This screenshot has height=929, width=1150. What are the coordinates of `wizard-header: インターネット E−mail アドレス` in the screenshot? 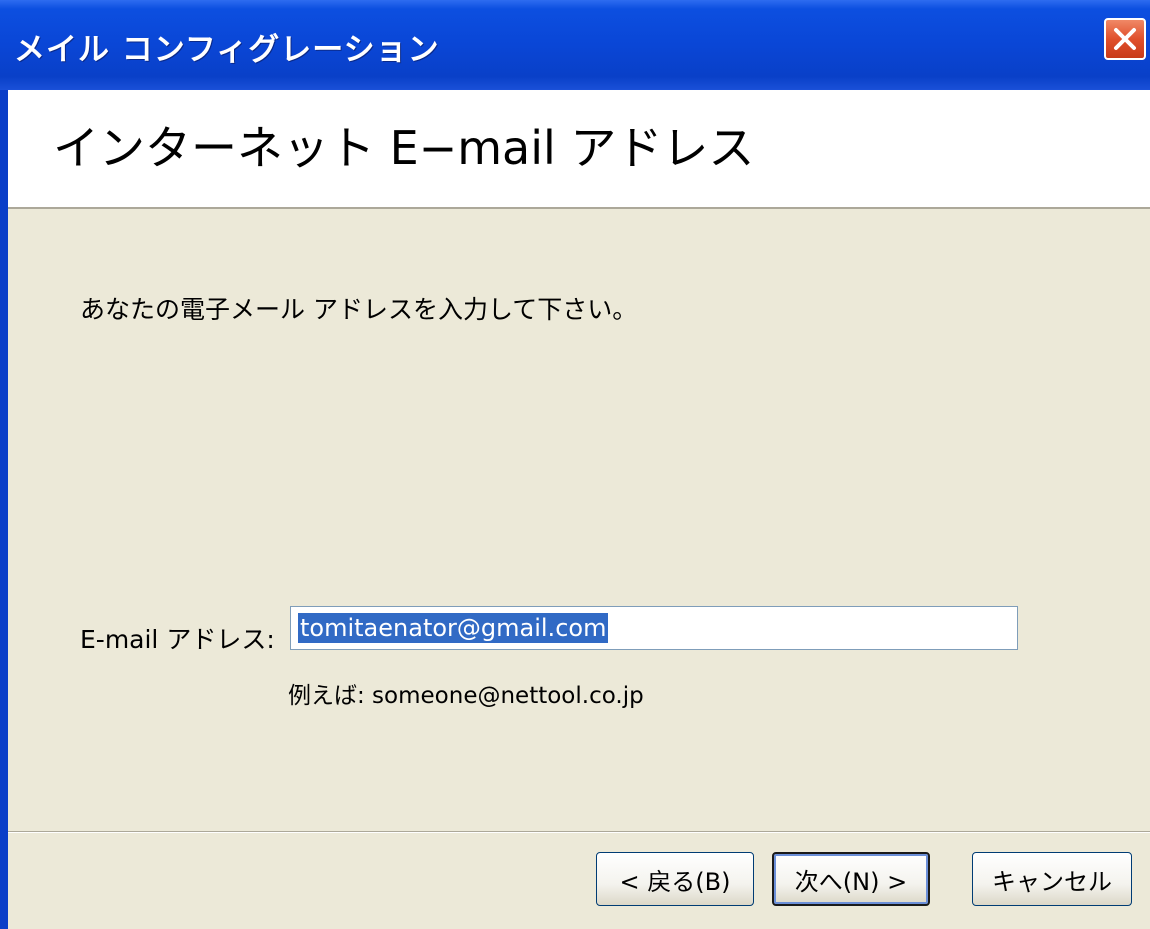 It's located at (579, 149).